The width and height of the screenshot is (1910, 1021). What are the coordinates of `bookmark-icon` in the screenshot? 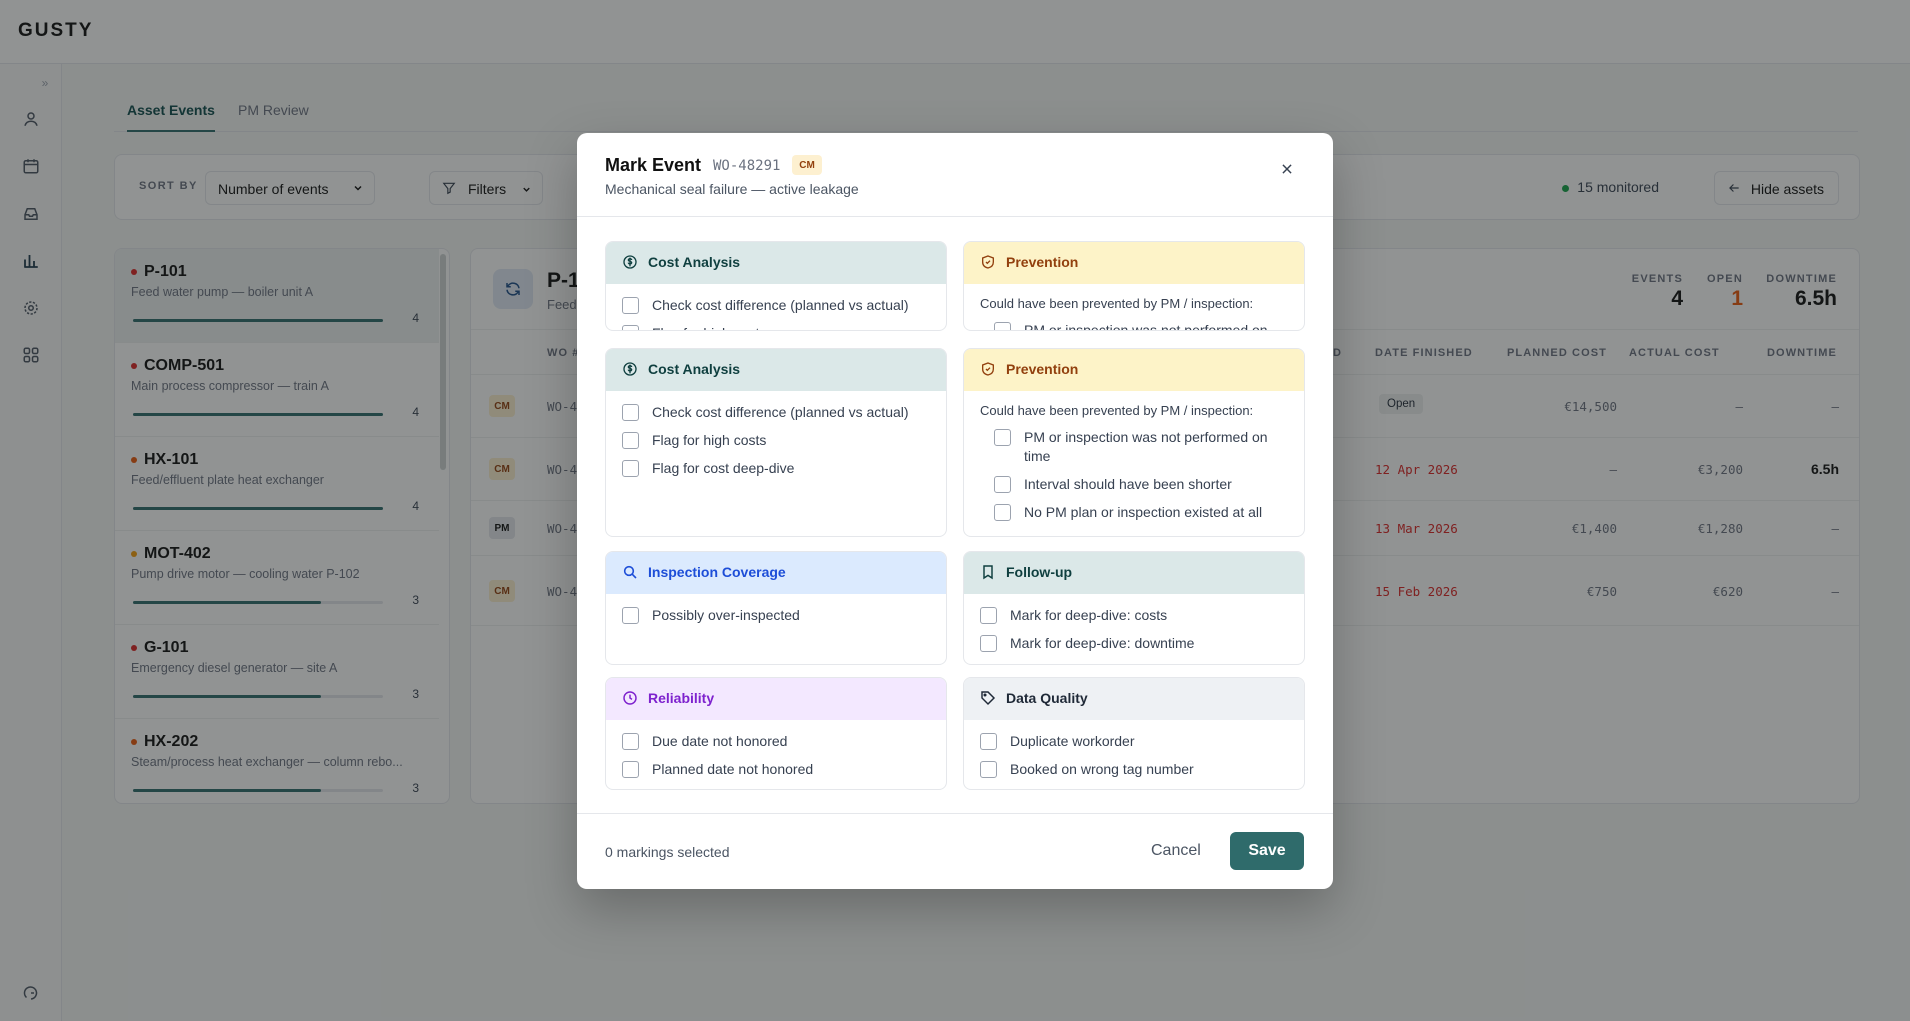 It's located at (988, 572).